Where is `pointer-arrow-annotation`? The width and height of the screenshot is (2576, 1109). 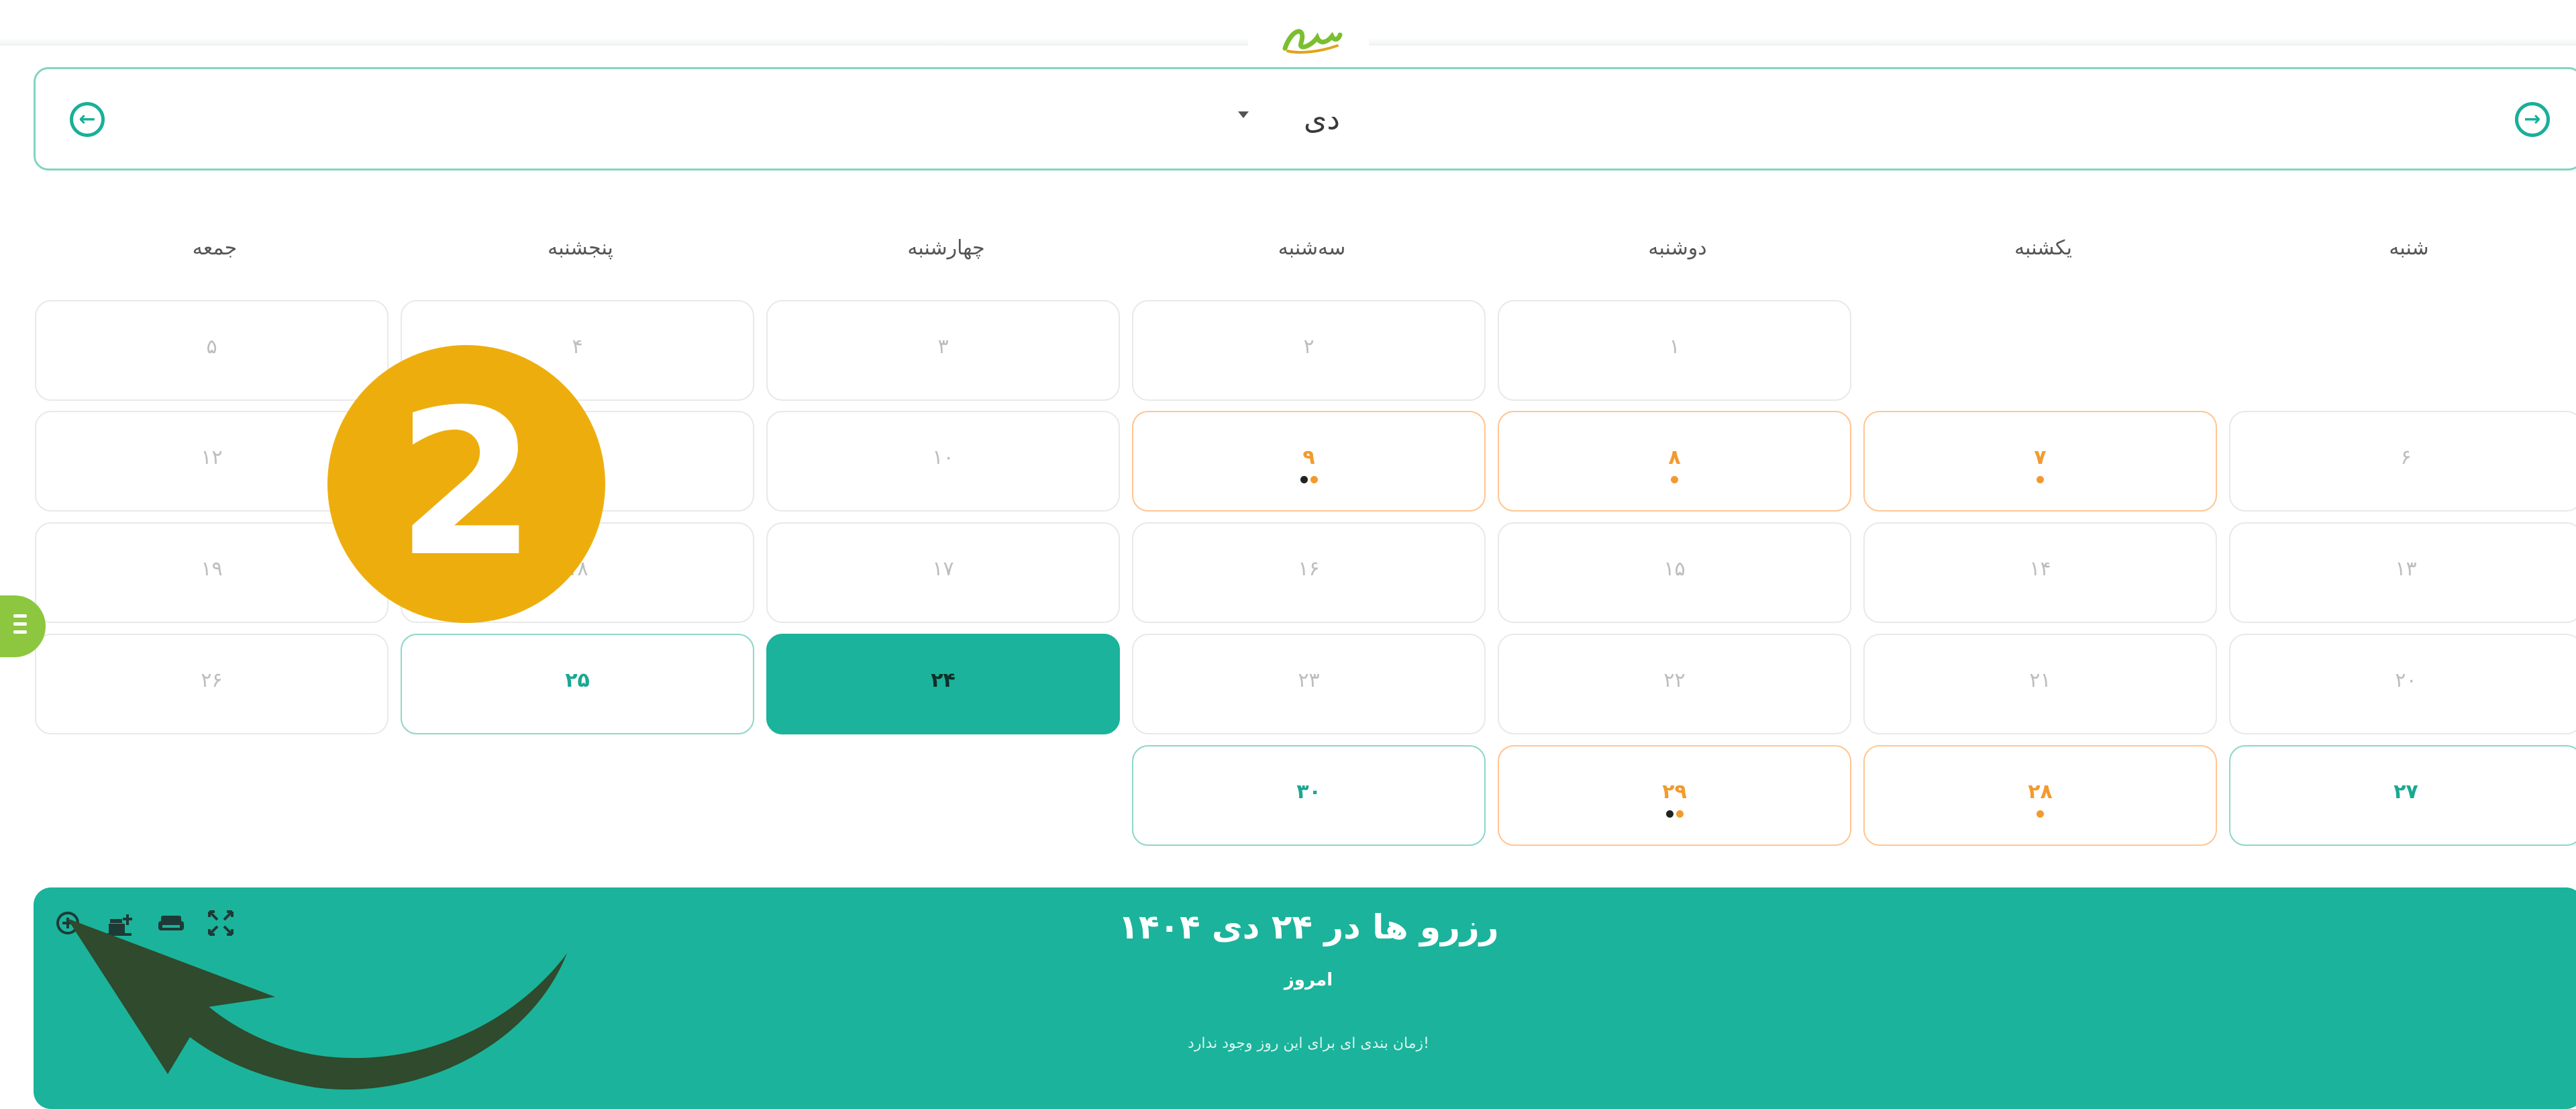 pointer-arrow-annotation is located at coordinates (317, 1004).